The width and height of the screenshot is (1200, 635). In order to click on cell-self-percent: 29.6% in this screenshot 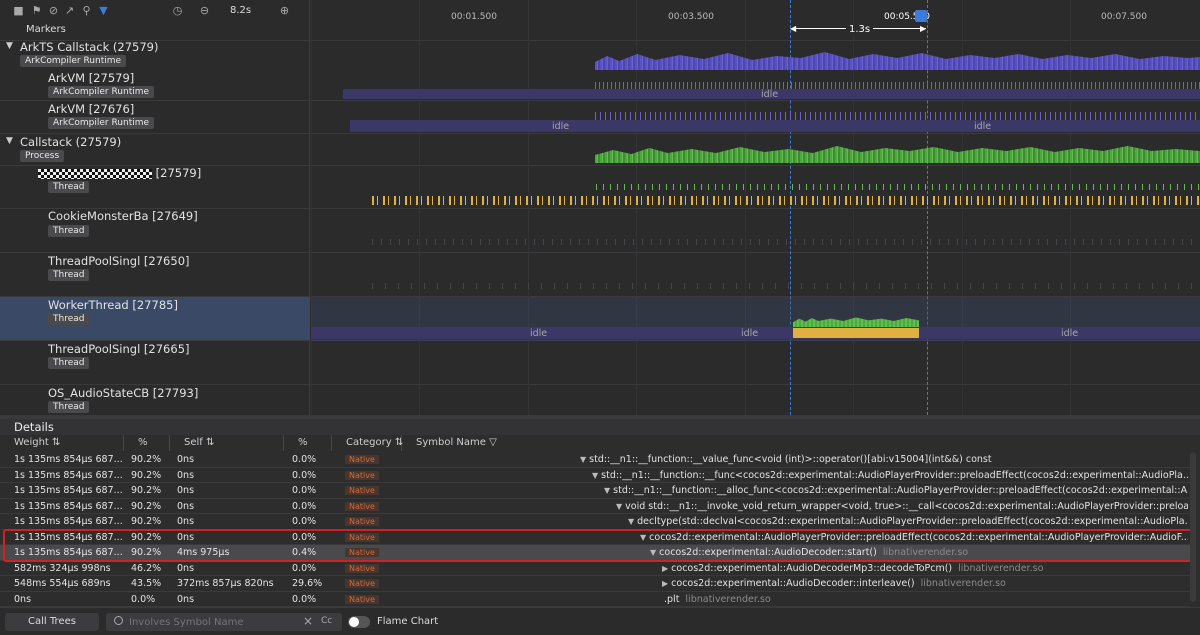, I will do `click(307, 583)`.